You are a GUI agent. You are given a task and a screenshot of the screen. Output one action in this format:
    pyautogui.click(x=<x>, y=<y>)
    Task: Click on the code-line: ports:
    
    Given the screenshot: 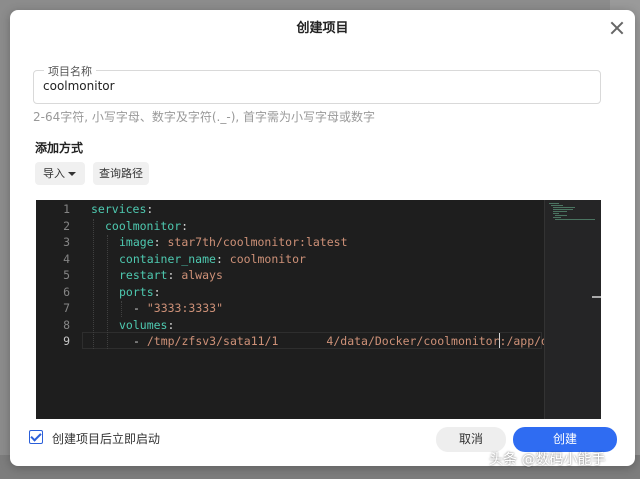 What is the action you would take?
    pyautogui.click(x=140, y=292)
    